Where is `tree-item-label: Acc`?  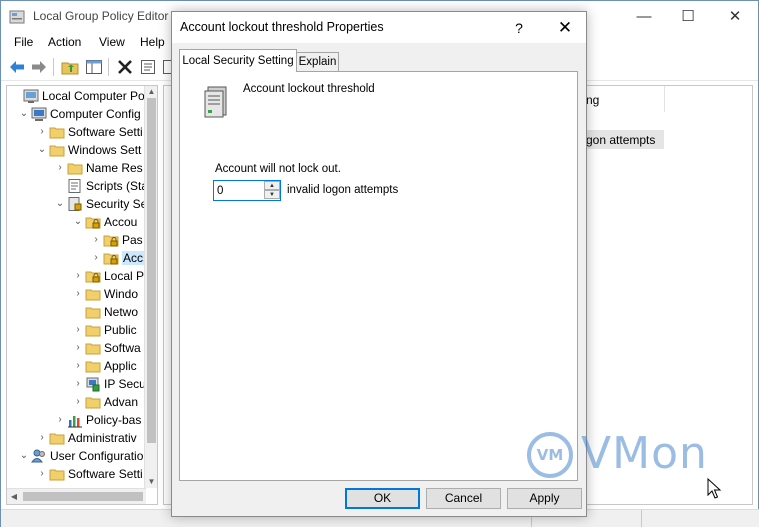
tree-item-label: Acc is located at coordinates (133, 258).